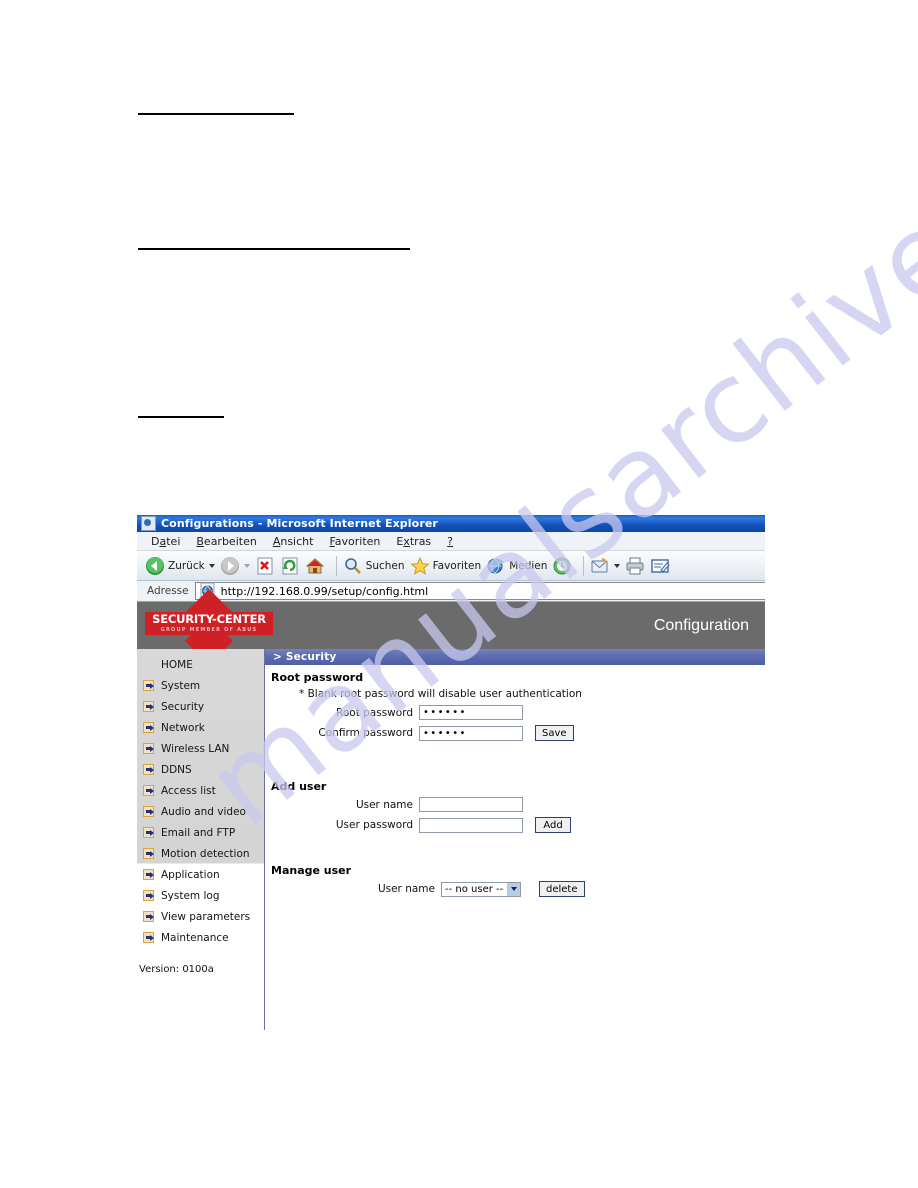  What do you see at coordinates (515, 657) in the screenshot?
I see `section-bar: > Security` at bounding box center [515, 657].